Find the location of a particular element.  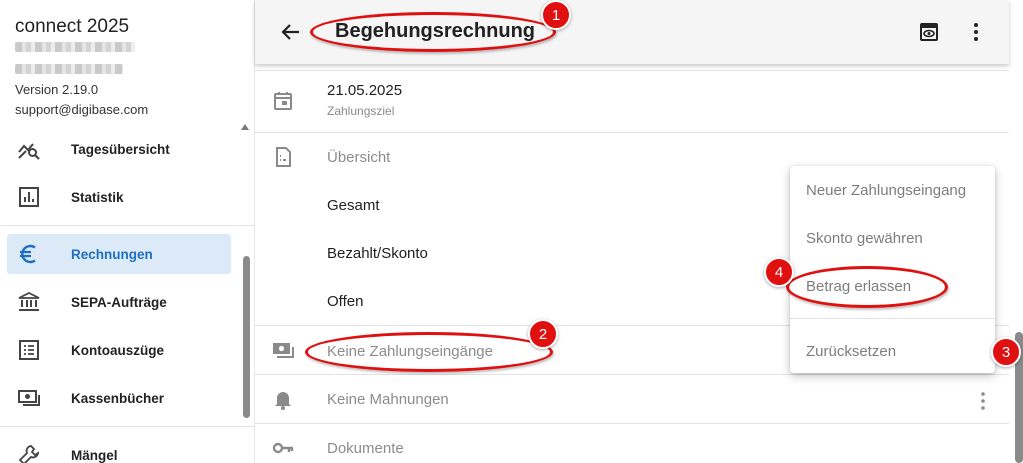

annotation-badge-3: 3 is located at coordinates (1006, 352).